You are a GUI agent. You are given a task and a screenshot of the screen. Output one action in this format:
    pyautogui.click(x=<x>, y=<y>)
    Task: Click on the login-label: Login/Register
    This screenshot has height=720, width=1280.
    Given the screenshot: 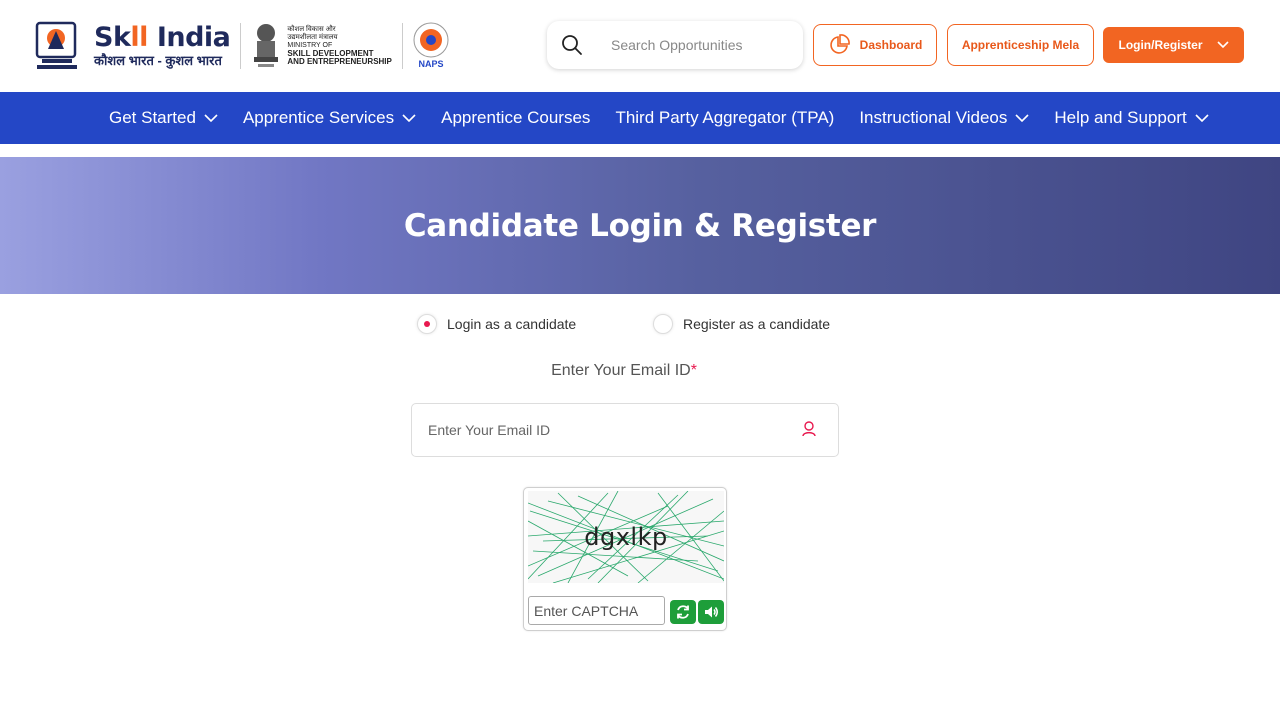 What is the action you would take?
    pyautogui.click(x=1160, y=45)
    